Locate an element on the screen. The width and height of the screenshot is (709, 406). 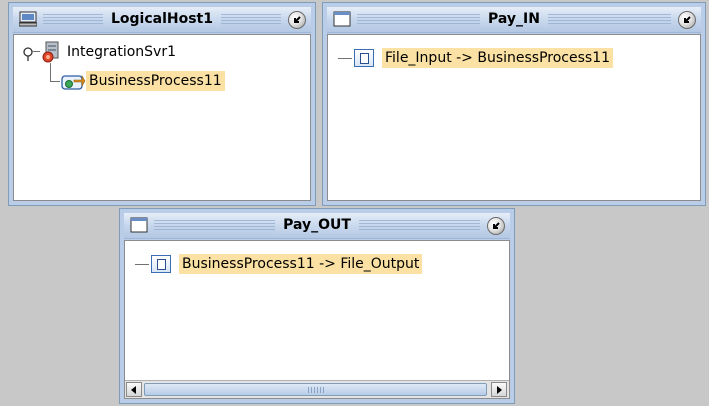
logical-host-titlebar: LogicalHost1 is located at coordinates (162, 20).